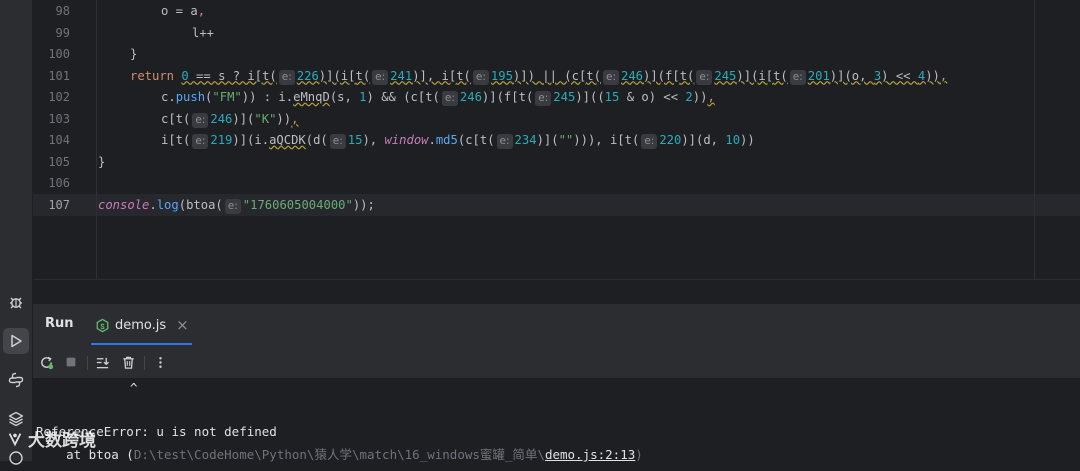 The image size is (1080, 471). What do you see at coordinates (59, 75) in the screenshot?
I see `line-number: 101` at bounding box center [59, 75].